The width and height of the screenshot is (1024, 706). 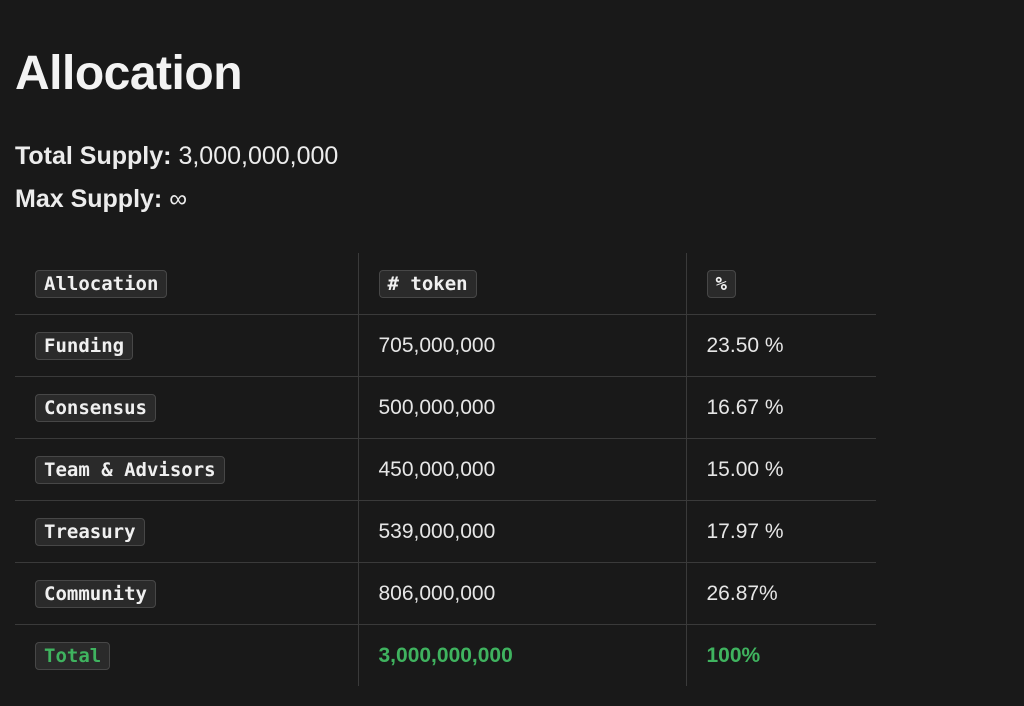 I want to click on cell-total-label: Total, so click(x=186, y=656).